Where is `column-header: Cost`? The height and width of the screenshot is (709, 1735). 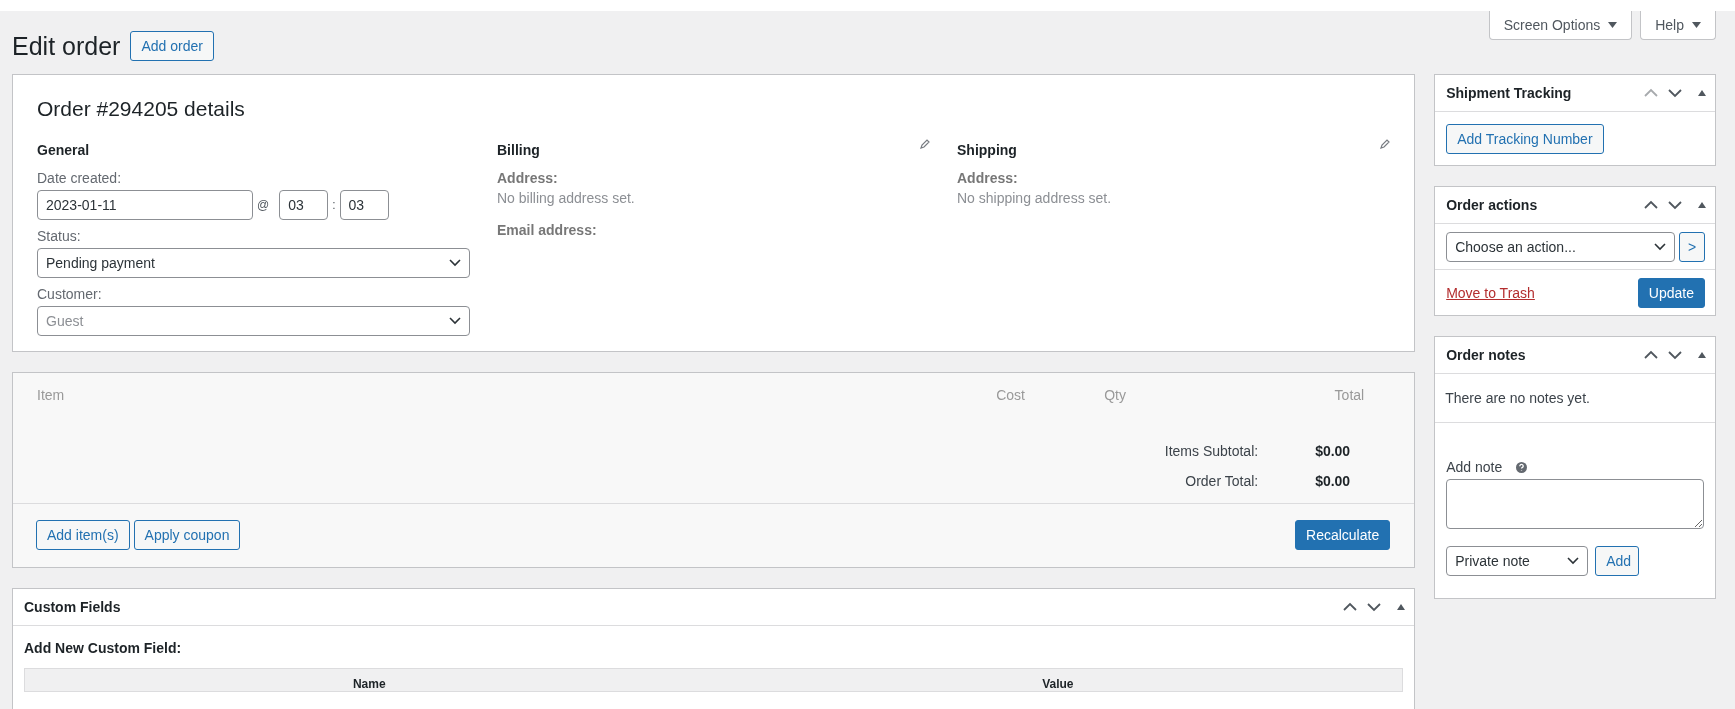 column-header: Cost is located at coordinates (1011, 396).